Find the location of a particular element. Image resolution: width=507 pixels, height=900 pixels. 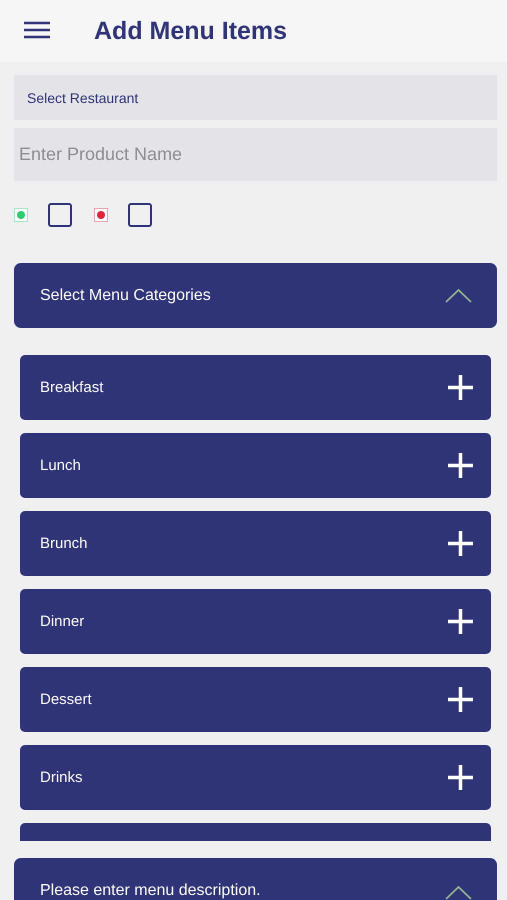

restaurant-select: Select Restaurant is located at coordinates (255, 97).